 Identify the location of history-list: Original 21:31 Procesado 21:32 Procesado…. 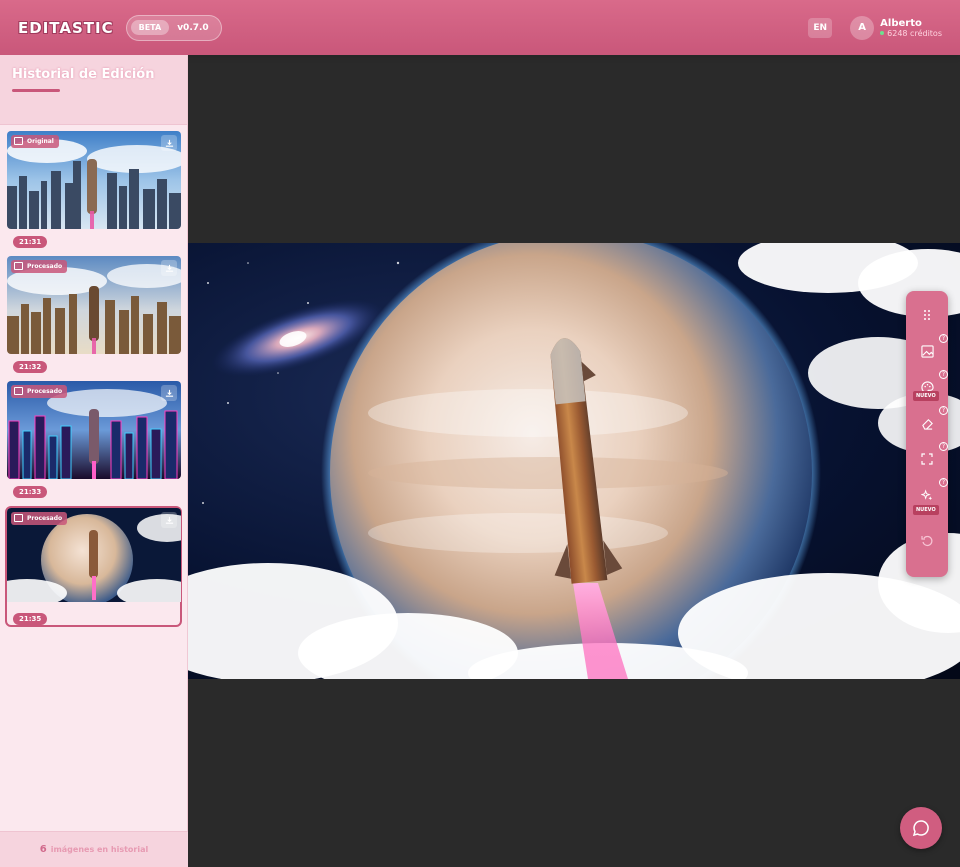
(93, 383).